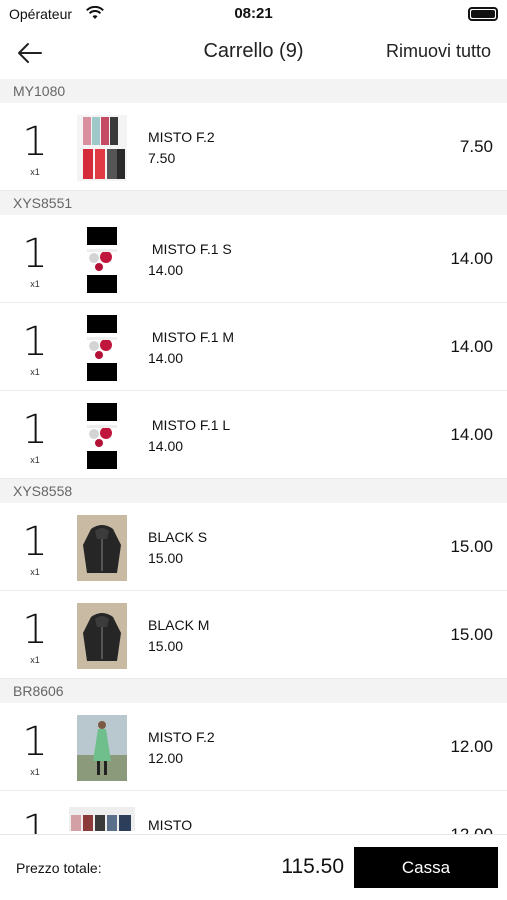 This screenshot has width=507, height=900. I want to click on section-header: XYS8551, so click(253, 203).